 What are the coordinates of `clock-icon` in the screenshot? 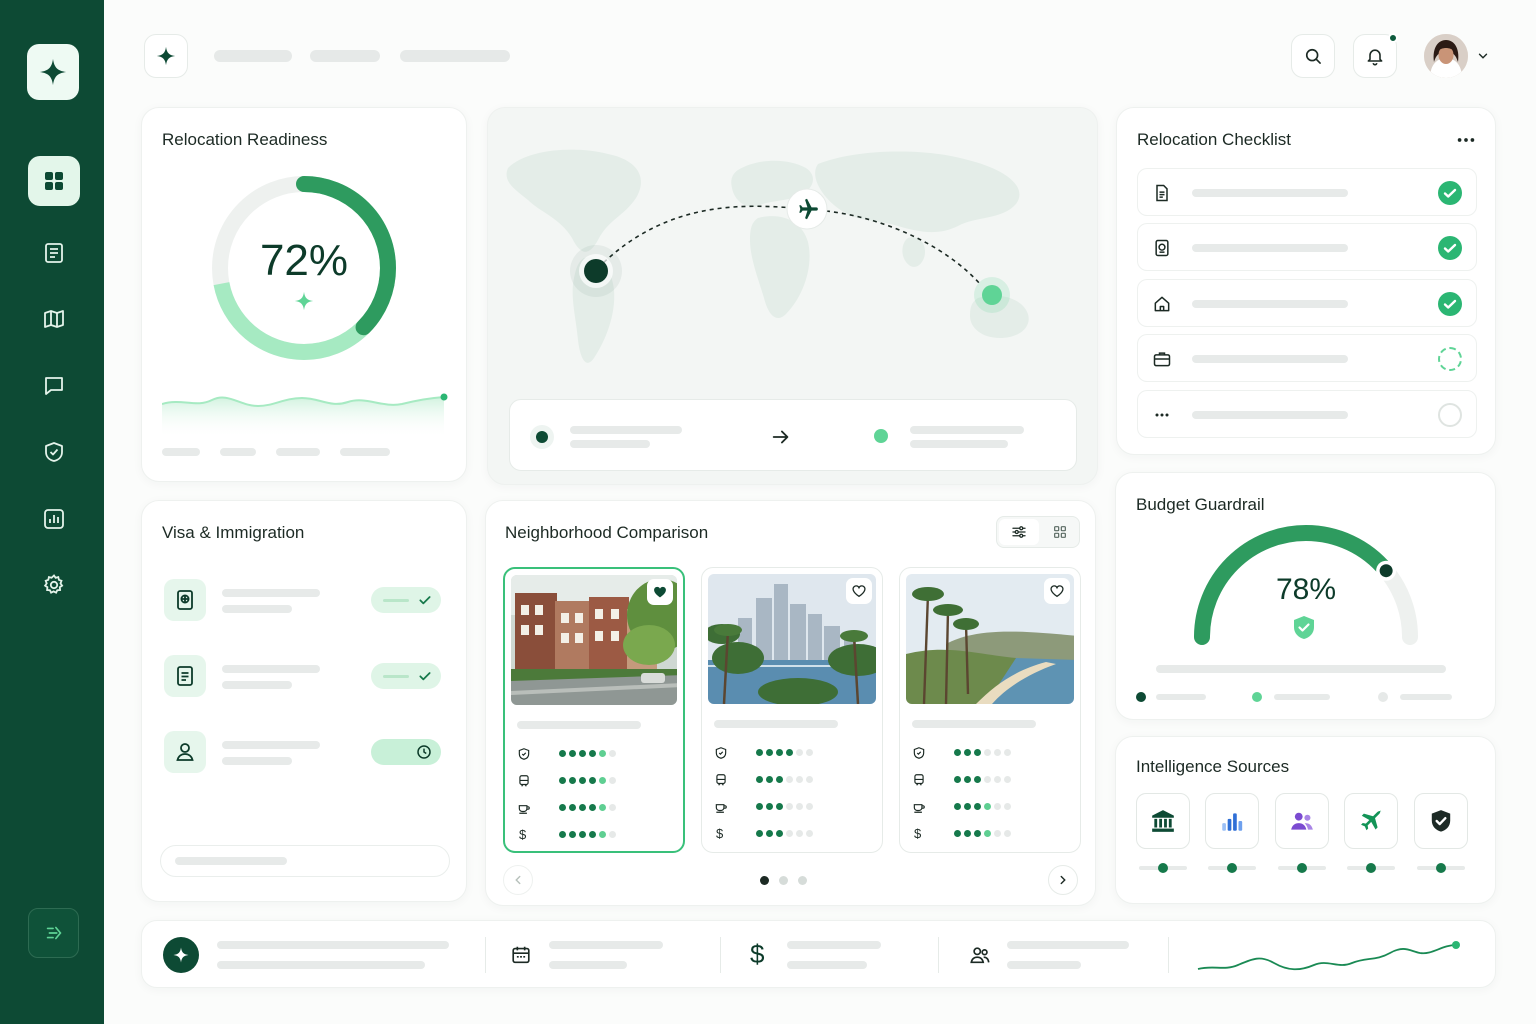 It's located at (424, 752).